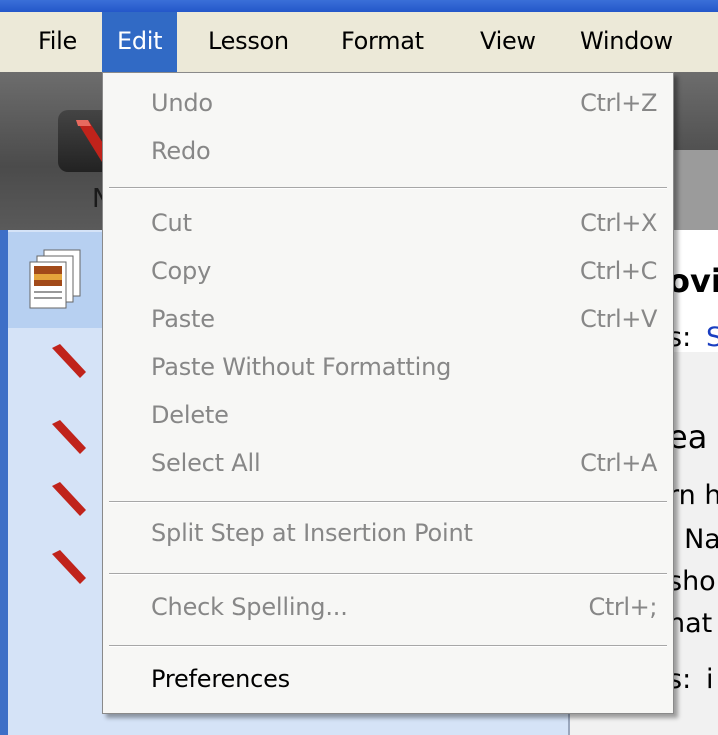 This screenshot has width=718, height=735. What do you see at coordinates (388, 225) in the screenshot?
I see `menu-item-cut: Cut Ctrl+X` at bounding box center [388, 225].